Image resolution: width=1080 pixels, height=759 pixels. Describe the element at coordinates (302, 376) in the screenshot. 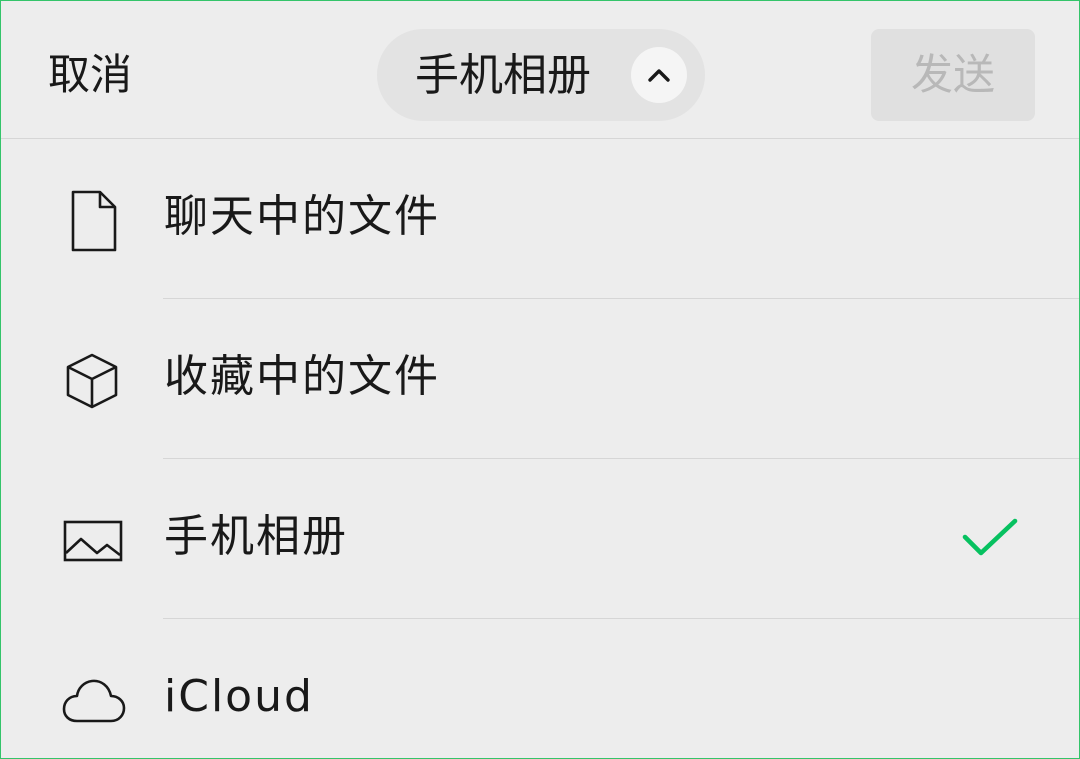

I see `list-item-label: 收藏中的文件` at that location.